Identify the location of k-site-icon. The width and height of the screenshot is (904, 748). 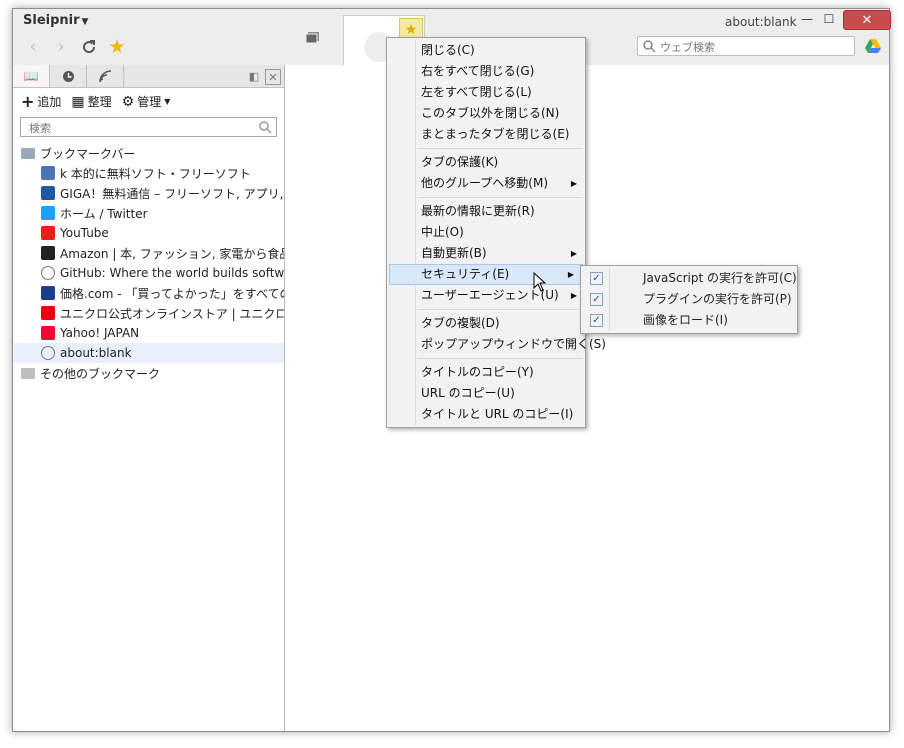
(48, 173).